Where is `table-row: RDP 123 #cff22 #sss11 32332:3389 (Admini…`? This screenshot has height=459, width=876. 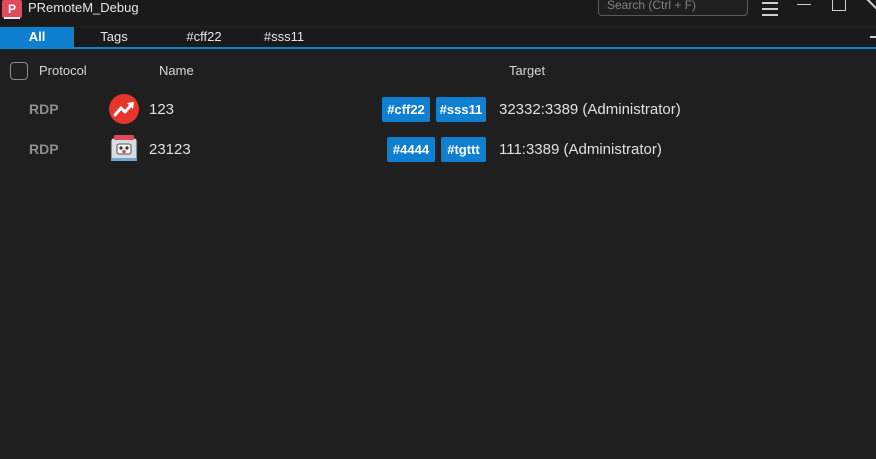
table-row: RDP 123 #cff22 #sss11 32332:3389 (Admini… is located at coordinates (438, 109).